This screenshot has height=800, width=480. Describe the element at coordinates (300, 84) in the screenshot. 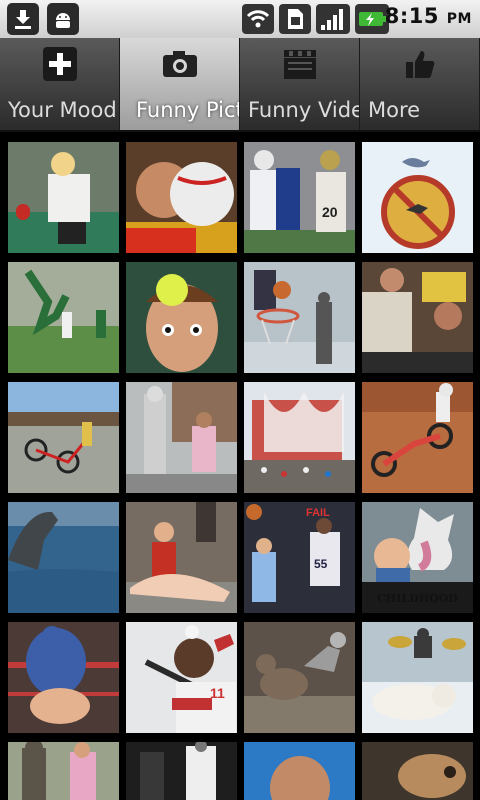

I see `tab-funny-videos: Funny Videos` at that location.